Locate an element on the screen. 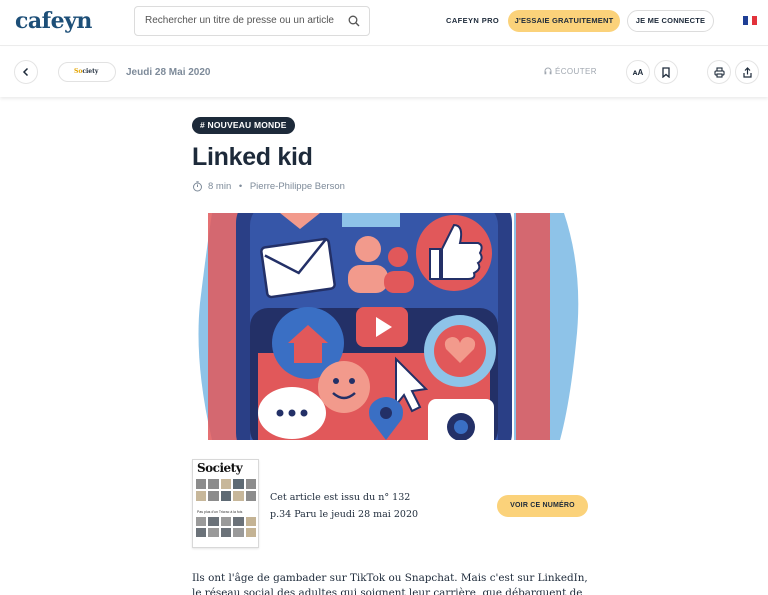  share-button is located at coordinates (747, 72).